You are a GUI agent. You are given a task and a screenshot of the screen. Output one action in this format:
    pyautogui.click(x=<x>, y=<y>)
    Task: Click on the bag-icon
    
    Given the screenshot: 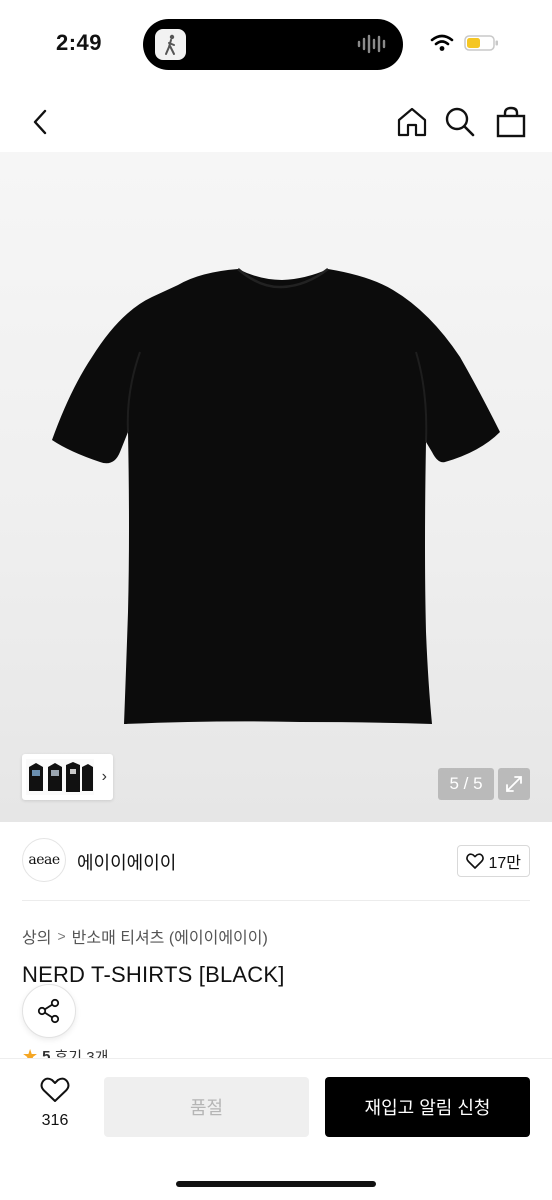 What is the action you would take?
    pyautogui.click(x=511, y=122)
    